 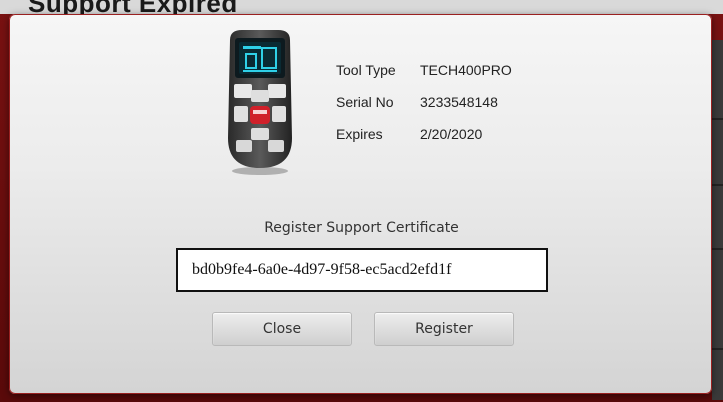 I want to click on info-label: Serial No, so click(x=365, y=102).